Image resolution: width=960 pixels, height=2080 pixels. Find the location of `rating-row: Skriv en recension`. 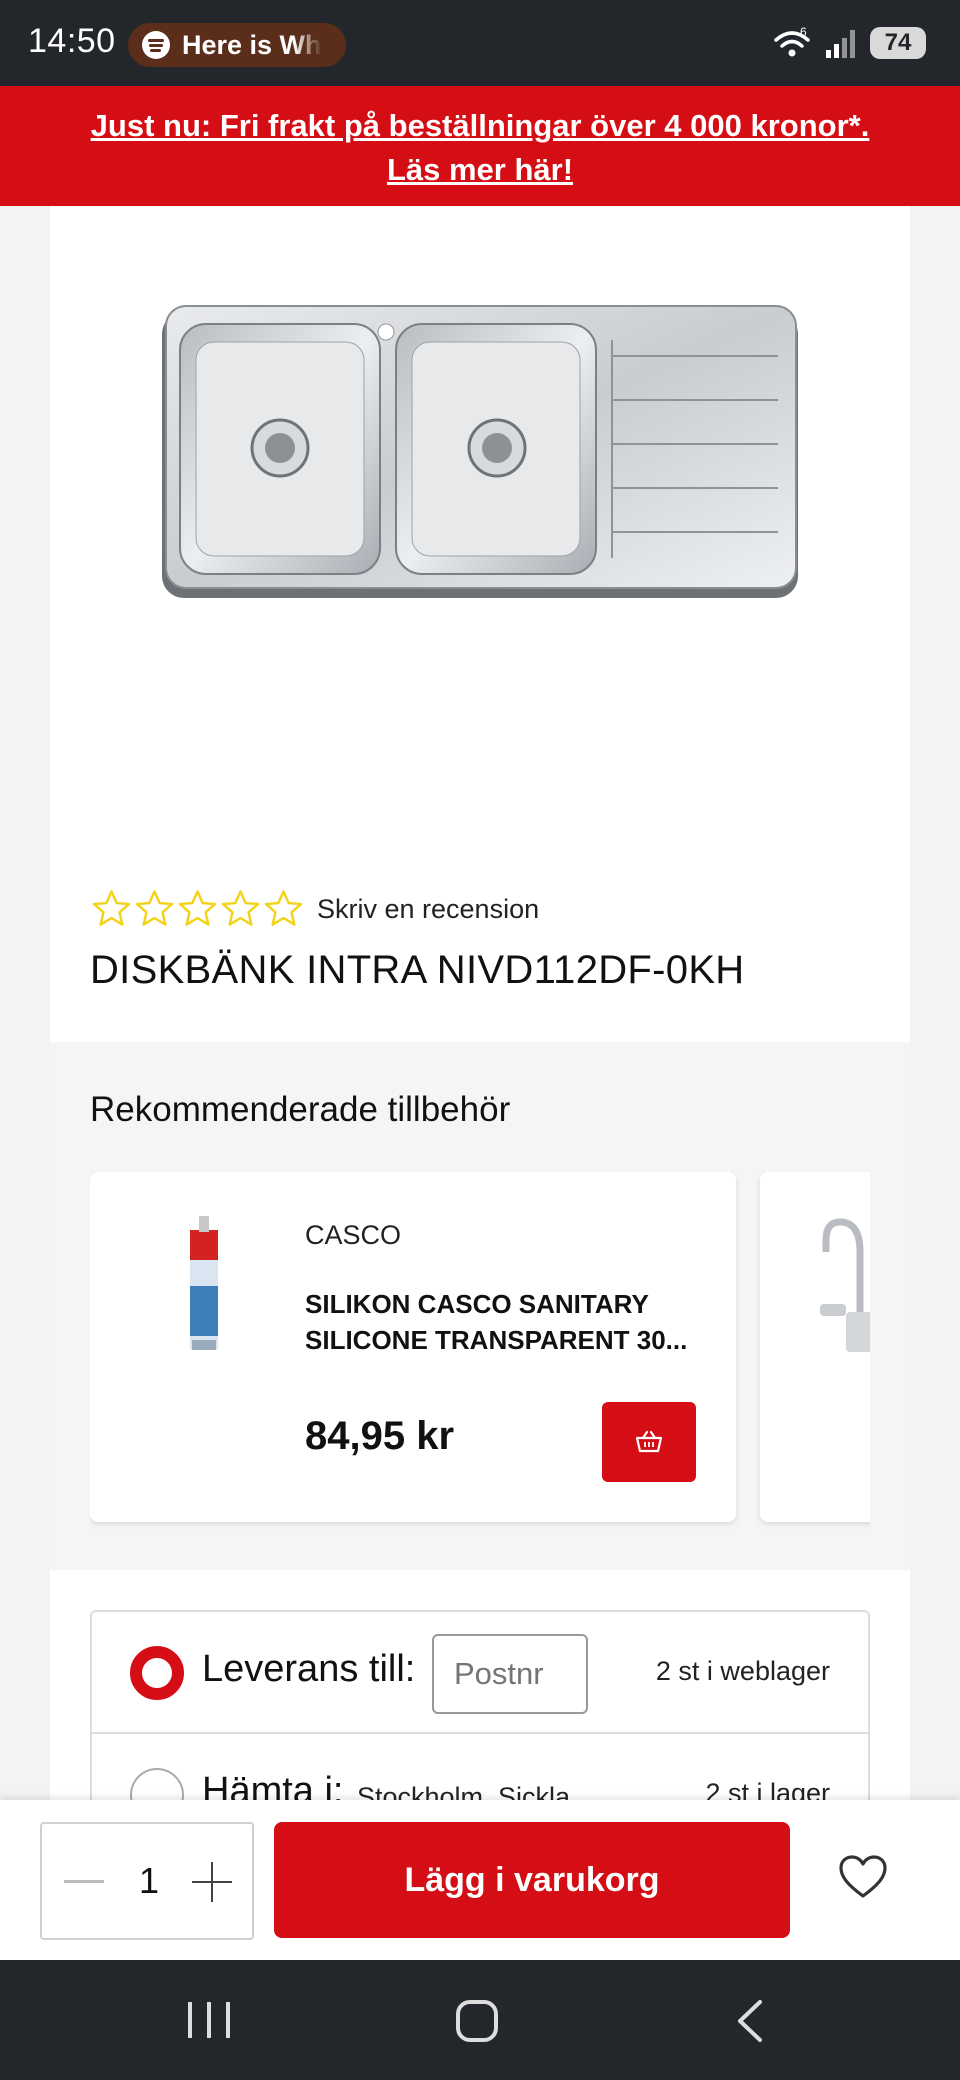

rating-row: Skriv en recension is located at coordinates (314, 909).